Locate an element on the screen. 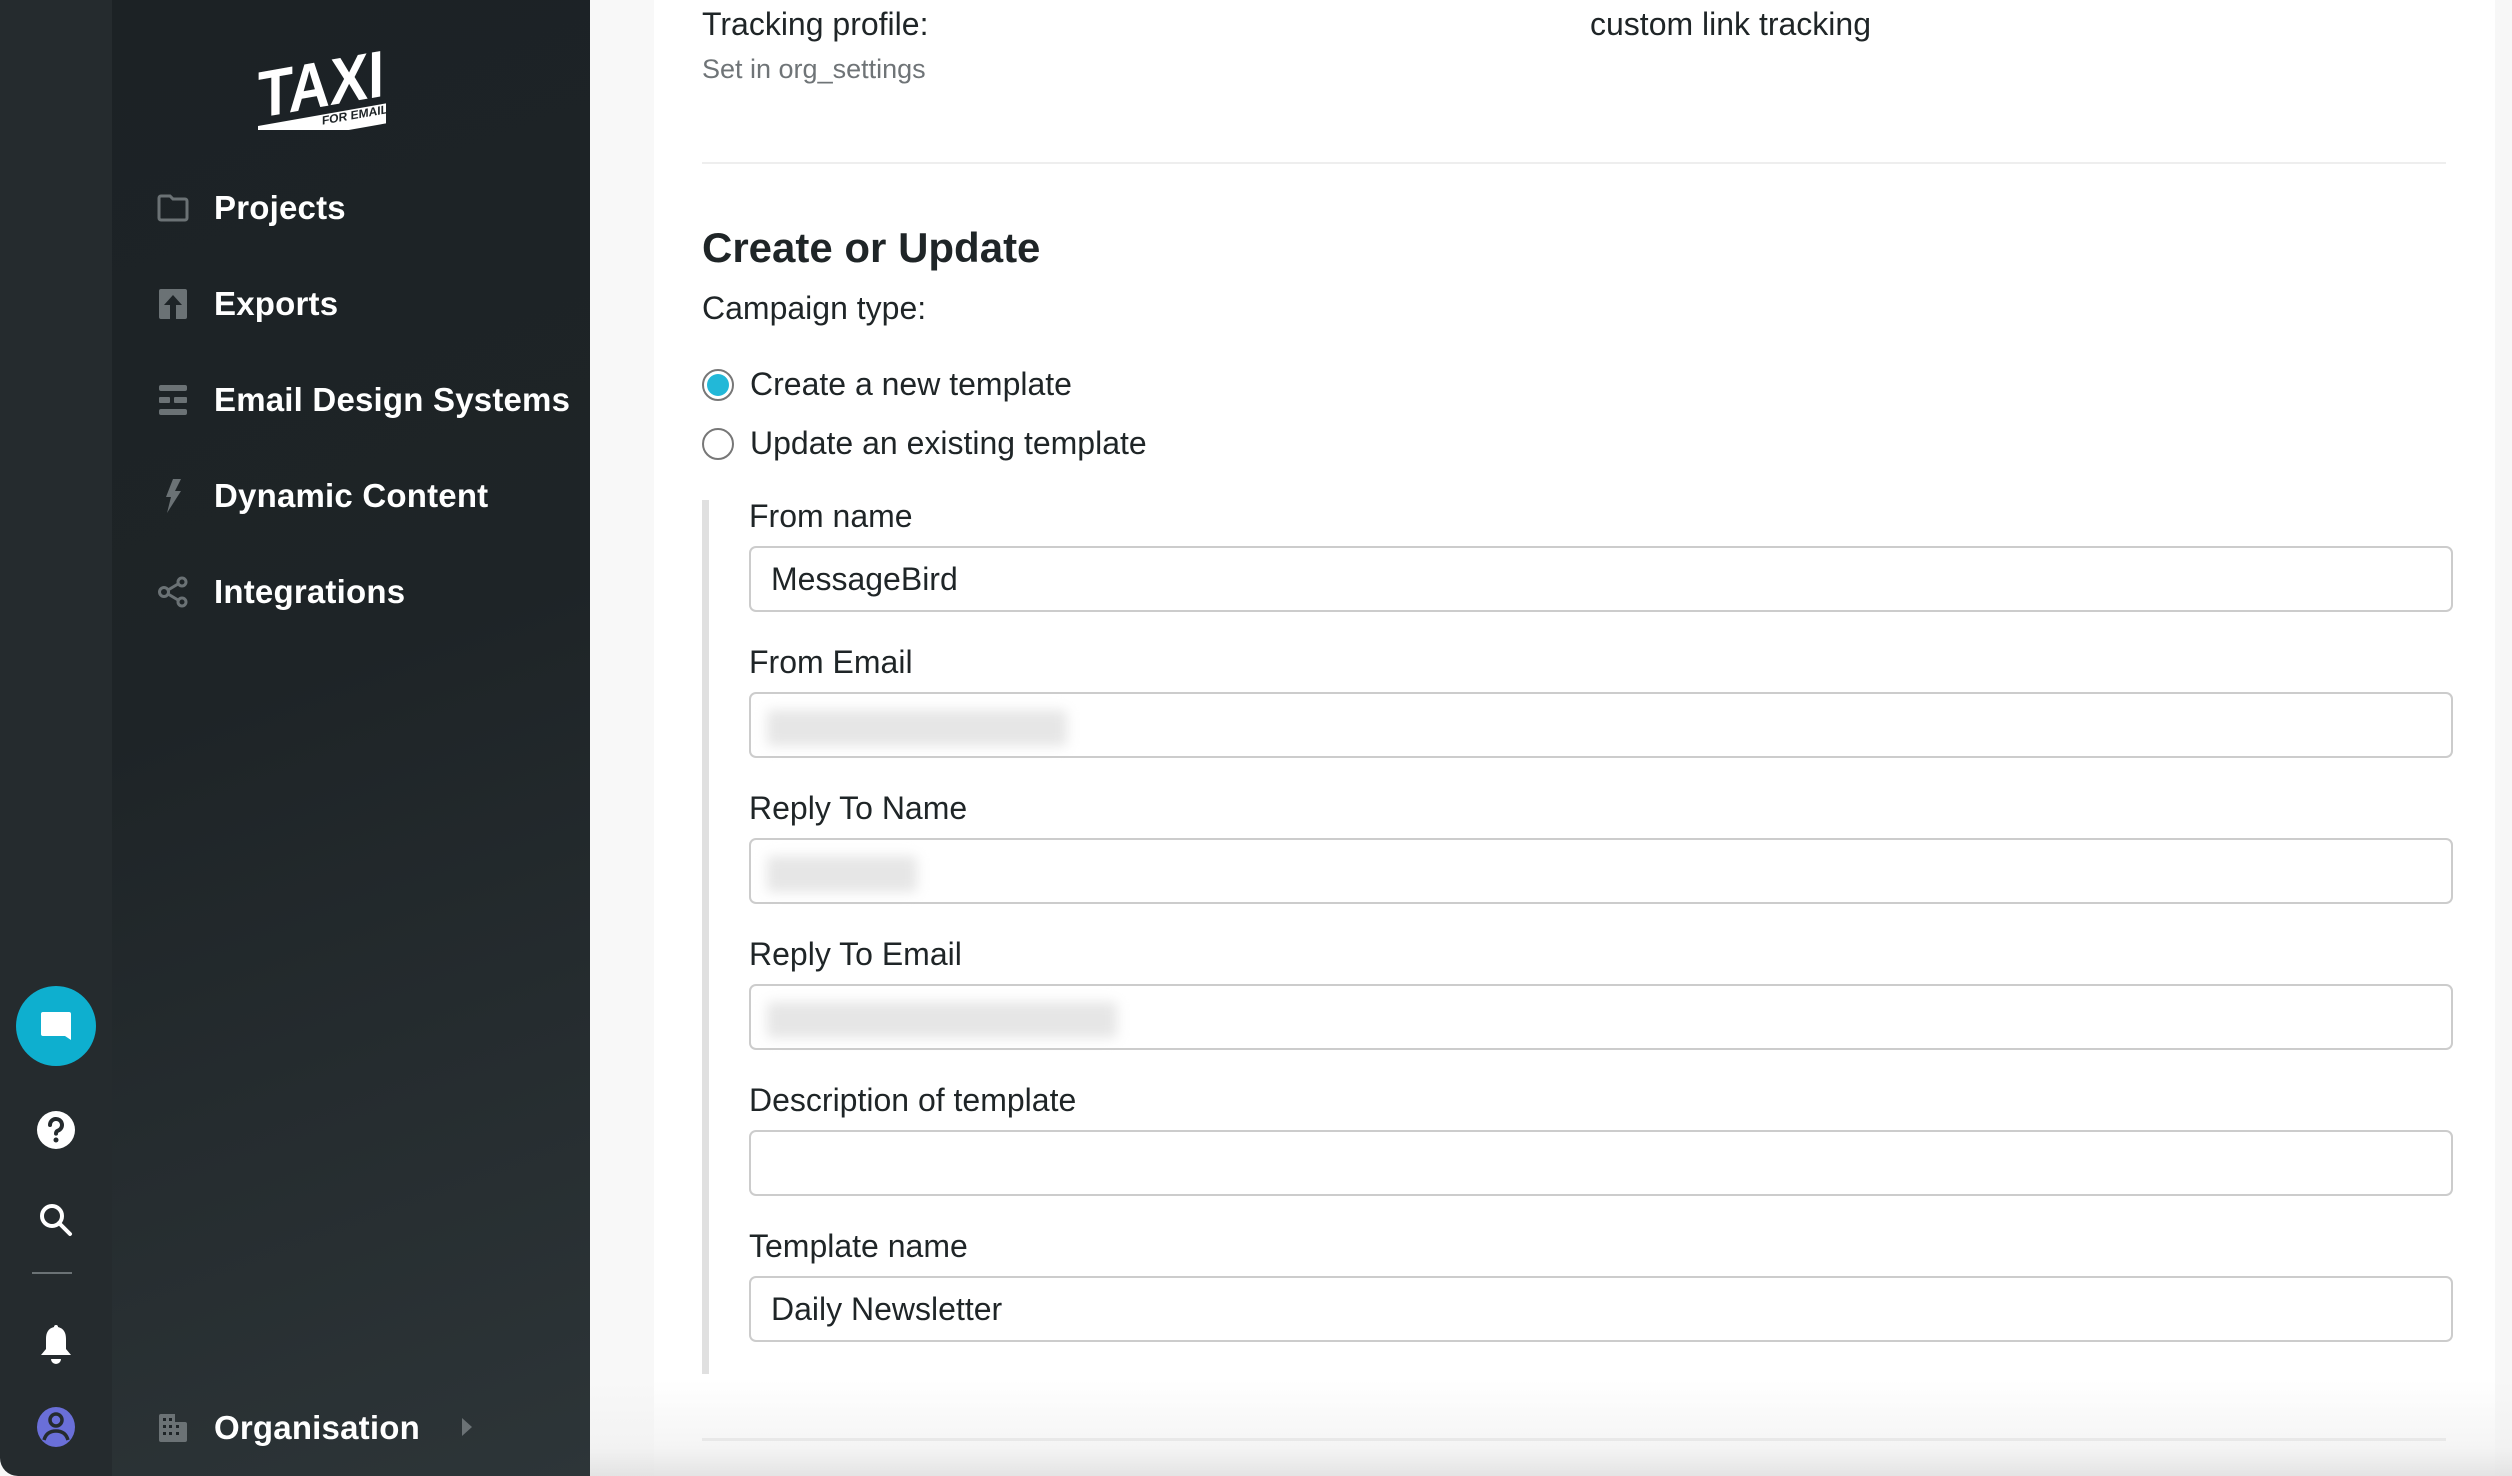 The width and height of the screenshot is (2512, 1476). sidebar-item-email-design-systems: Email Design Systems is located at coordinates (366, 400).